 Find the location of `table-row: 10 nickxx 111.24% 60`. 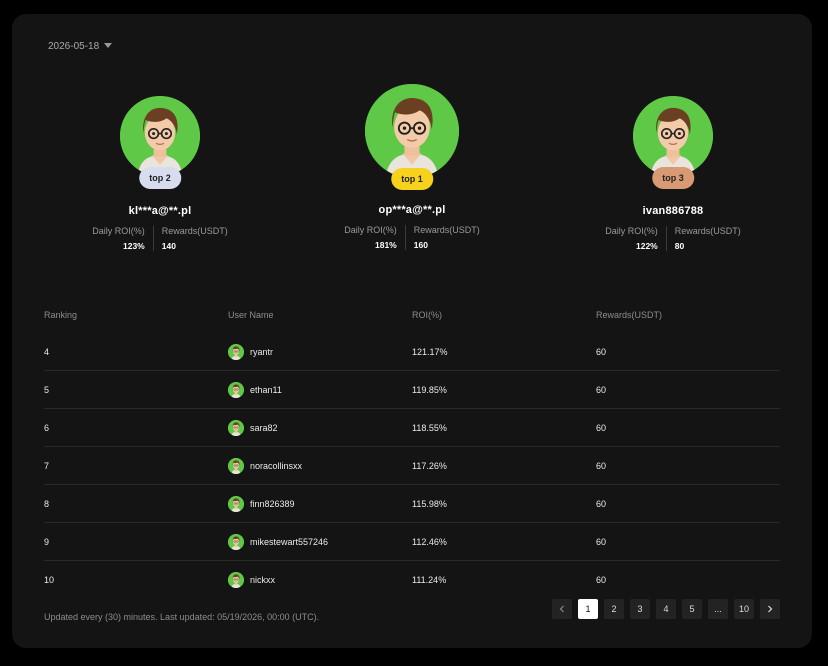

table-row: 10 nickxx 111.24% 60 is located at coordinates (412, 579).